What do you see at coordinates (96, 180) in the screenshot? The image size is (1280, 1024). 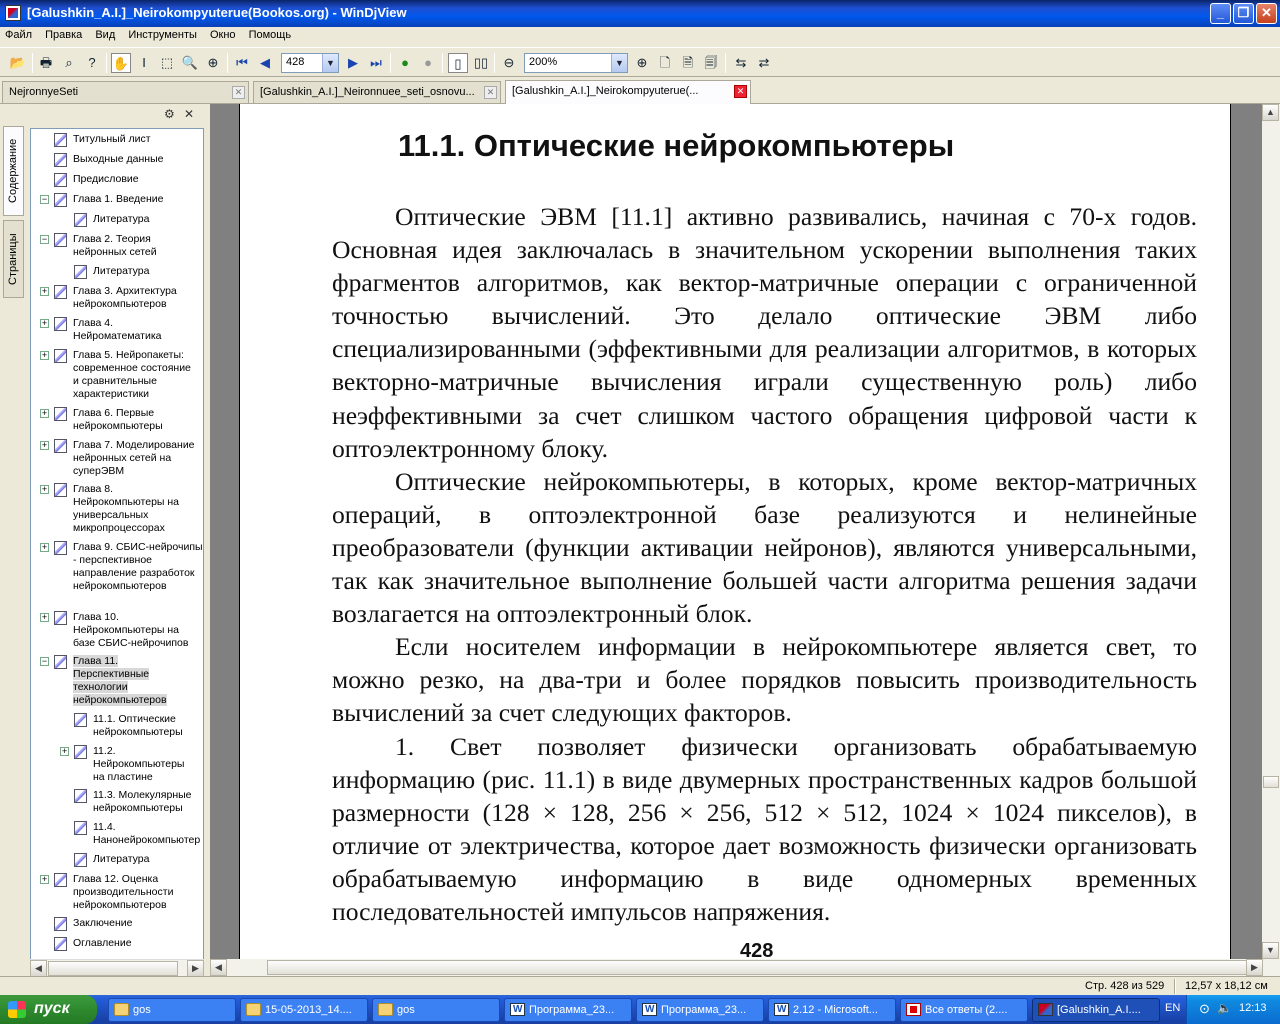 I see `toc-item: Предисловие` at bounding box center [96, 180].